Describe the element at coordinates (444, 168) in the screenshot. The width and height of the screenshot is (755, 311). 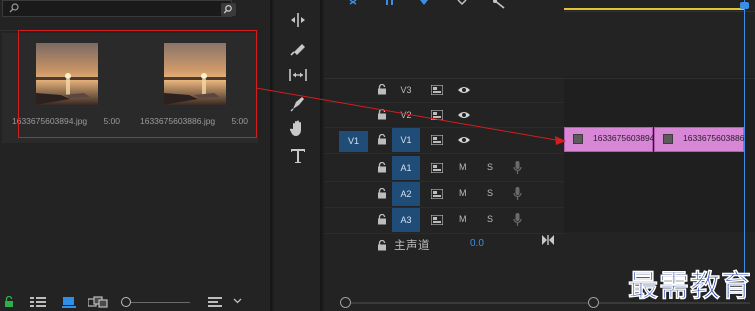
I see `track-header-a1: A1 M S` at that location.